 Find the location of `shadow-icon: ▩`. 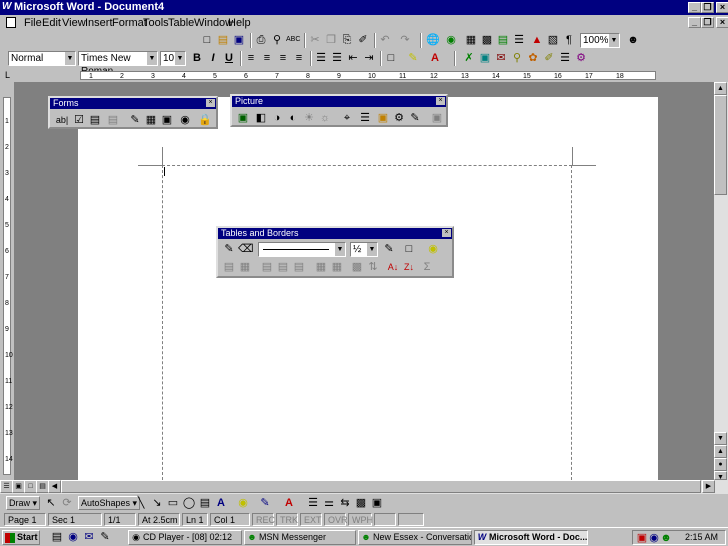

shadow-icon: ▩ is located at coordinates (361, 503).